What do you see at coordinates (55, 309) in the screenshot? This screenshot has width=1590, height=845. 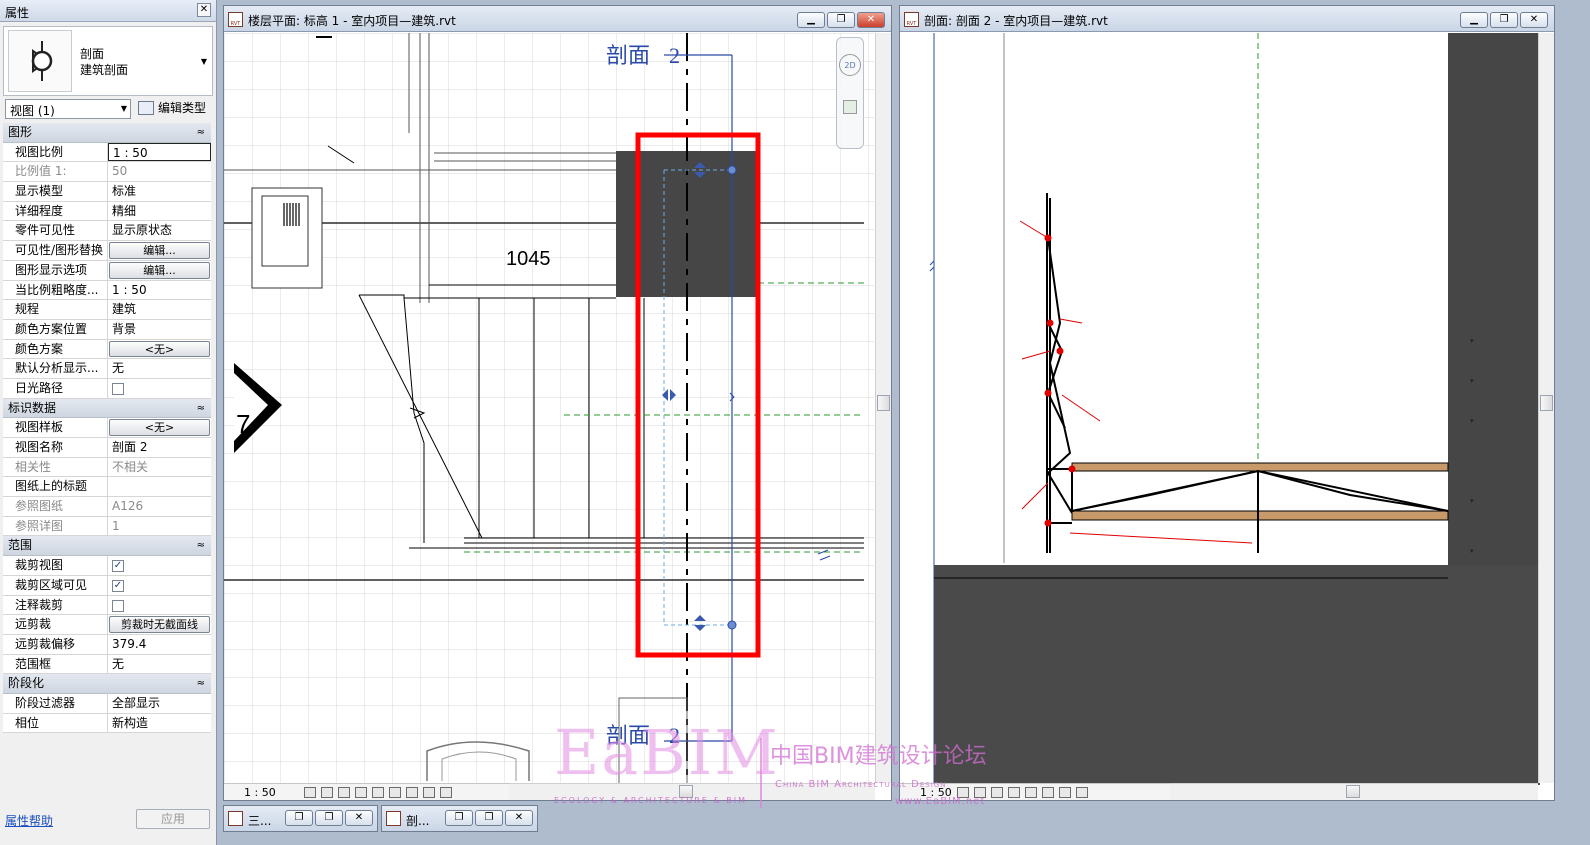 I see `property-name: 规程` at bounding box center [55, 309].